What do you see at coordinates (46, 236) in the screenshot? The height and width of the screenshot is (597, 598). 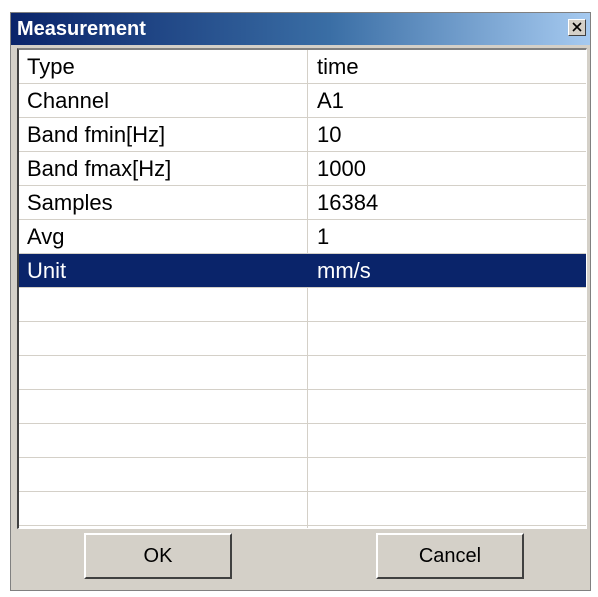 I see `property-name: Avg` at bounding box center [46, 236].